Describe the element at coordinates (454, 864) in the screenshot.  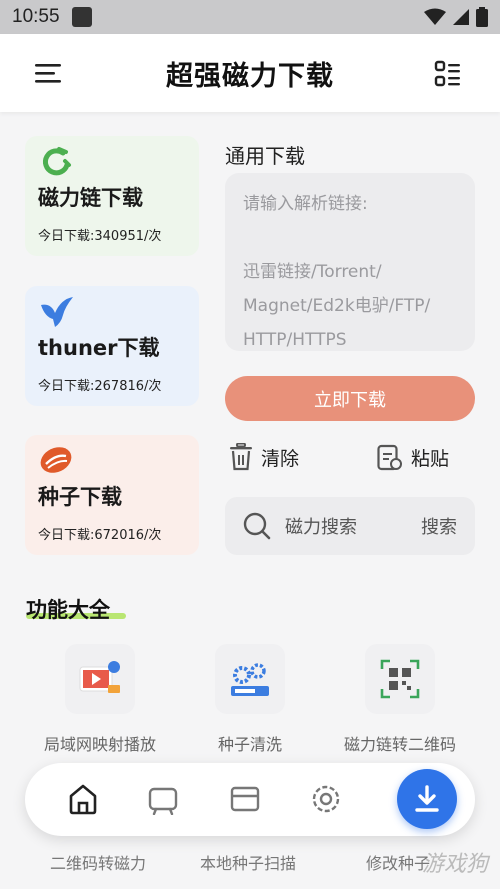
I see `watermark-logo: 游戏狗` at that location.